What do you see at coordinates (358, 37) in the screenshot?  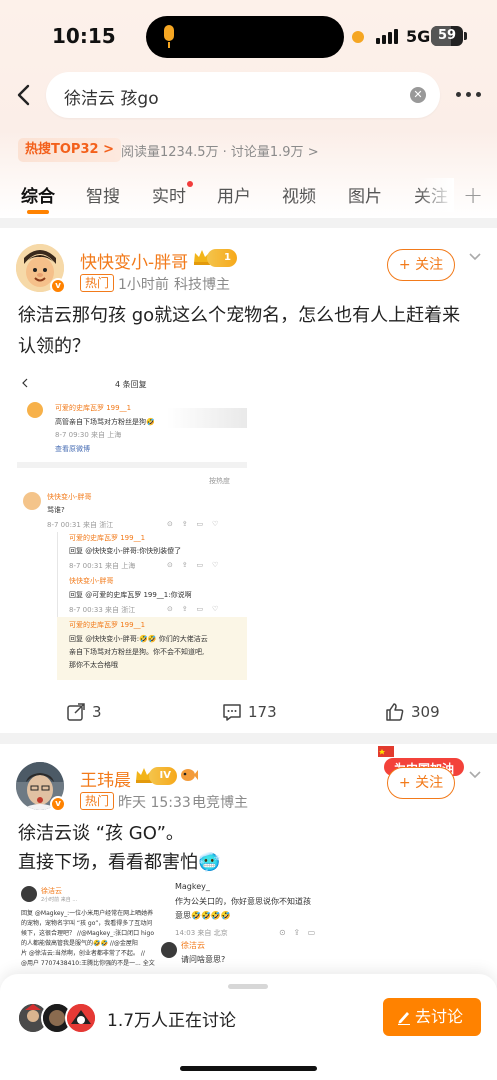 I see `recording-indicator-icon` at bounding box center [358, 37].